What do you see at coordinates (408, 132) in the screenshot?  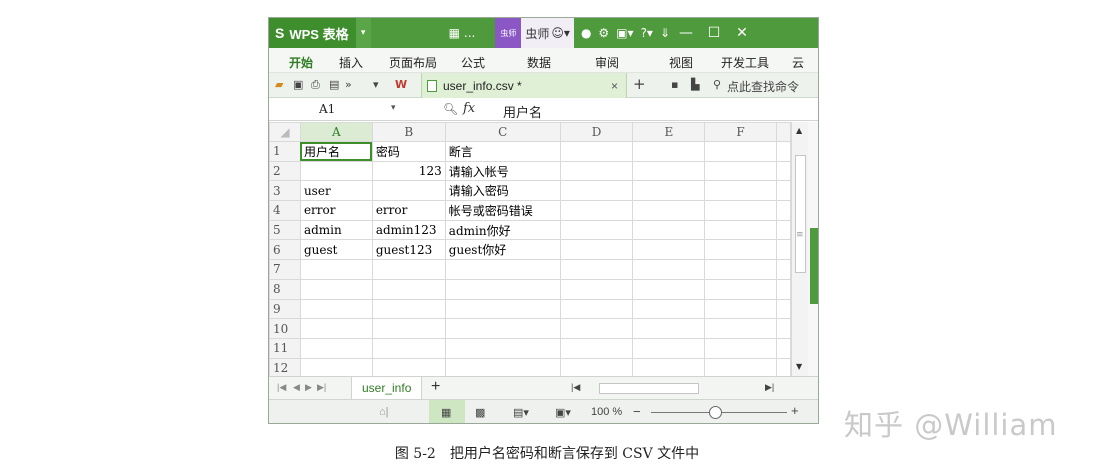 I see `column-header-b: B` at bounding box center [408, 132].